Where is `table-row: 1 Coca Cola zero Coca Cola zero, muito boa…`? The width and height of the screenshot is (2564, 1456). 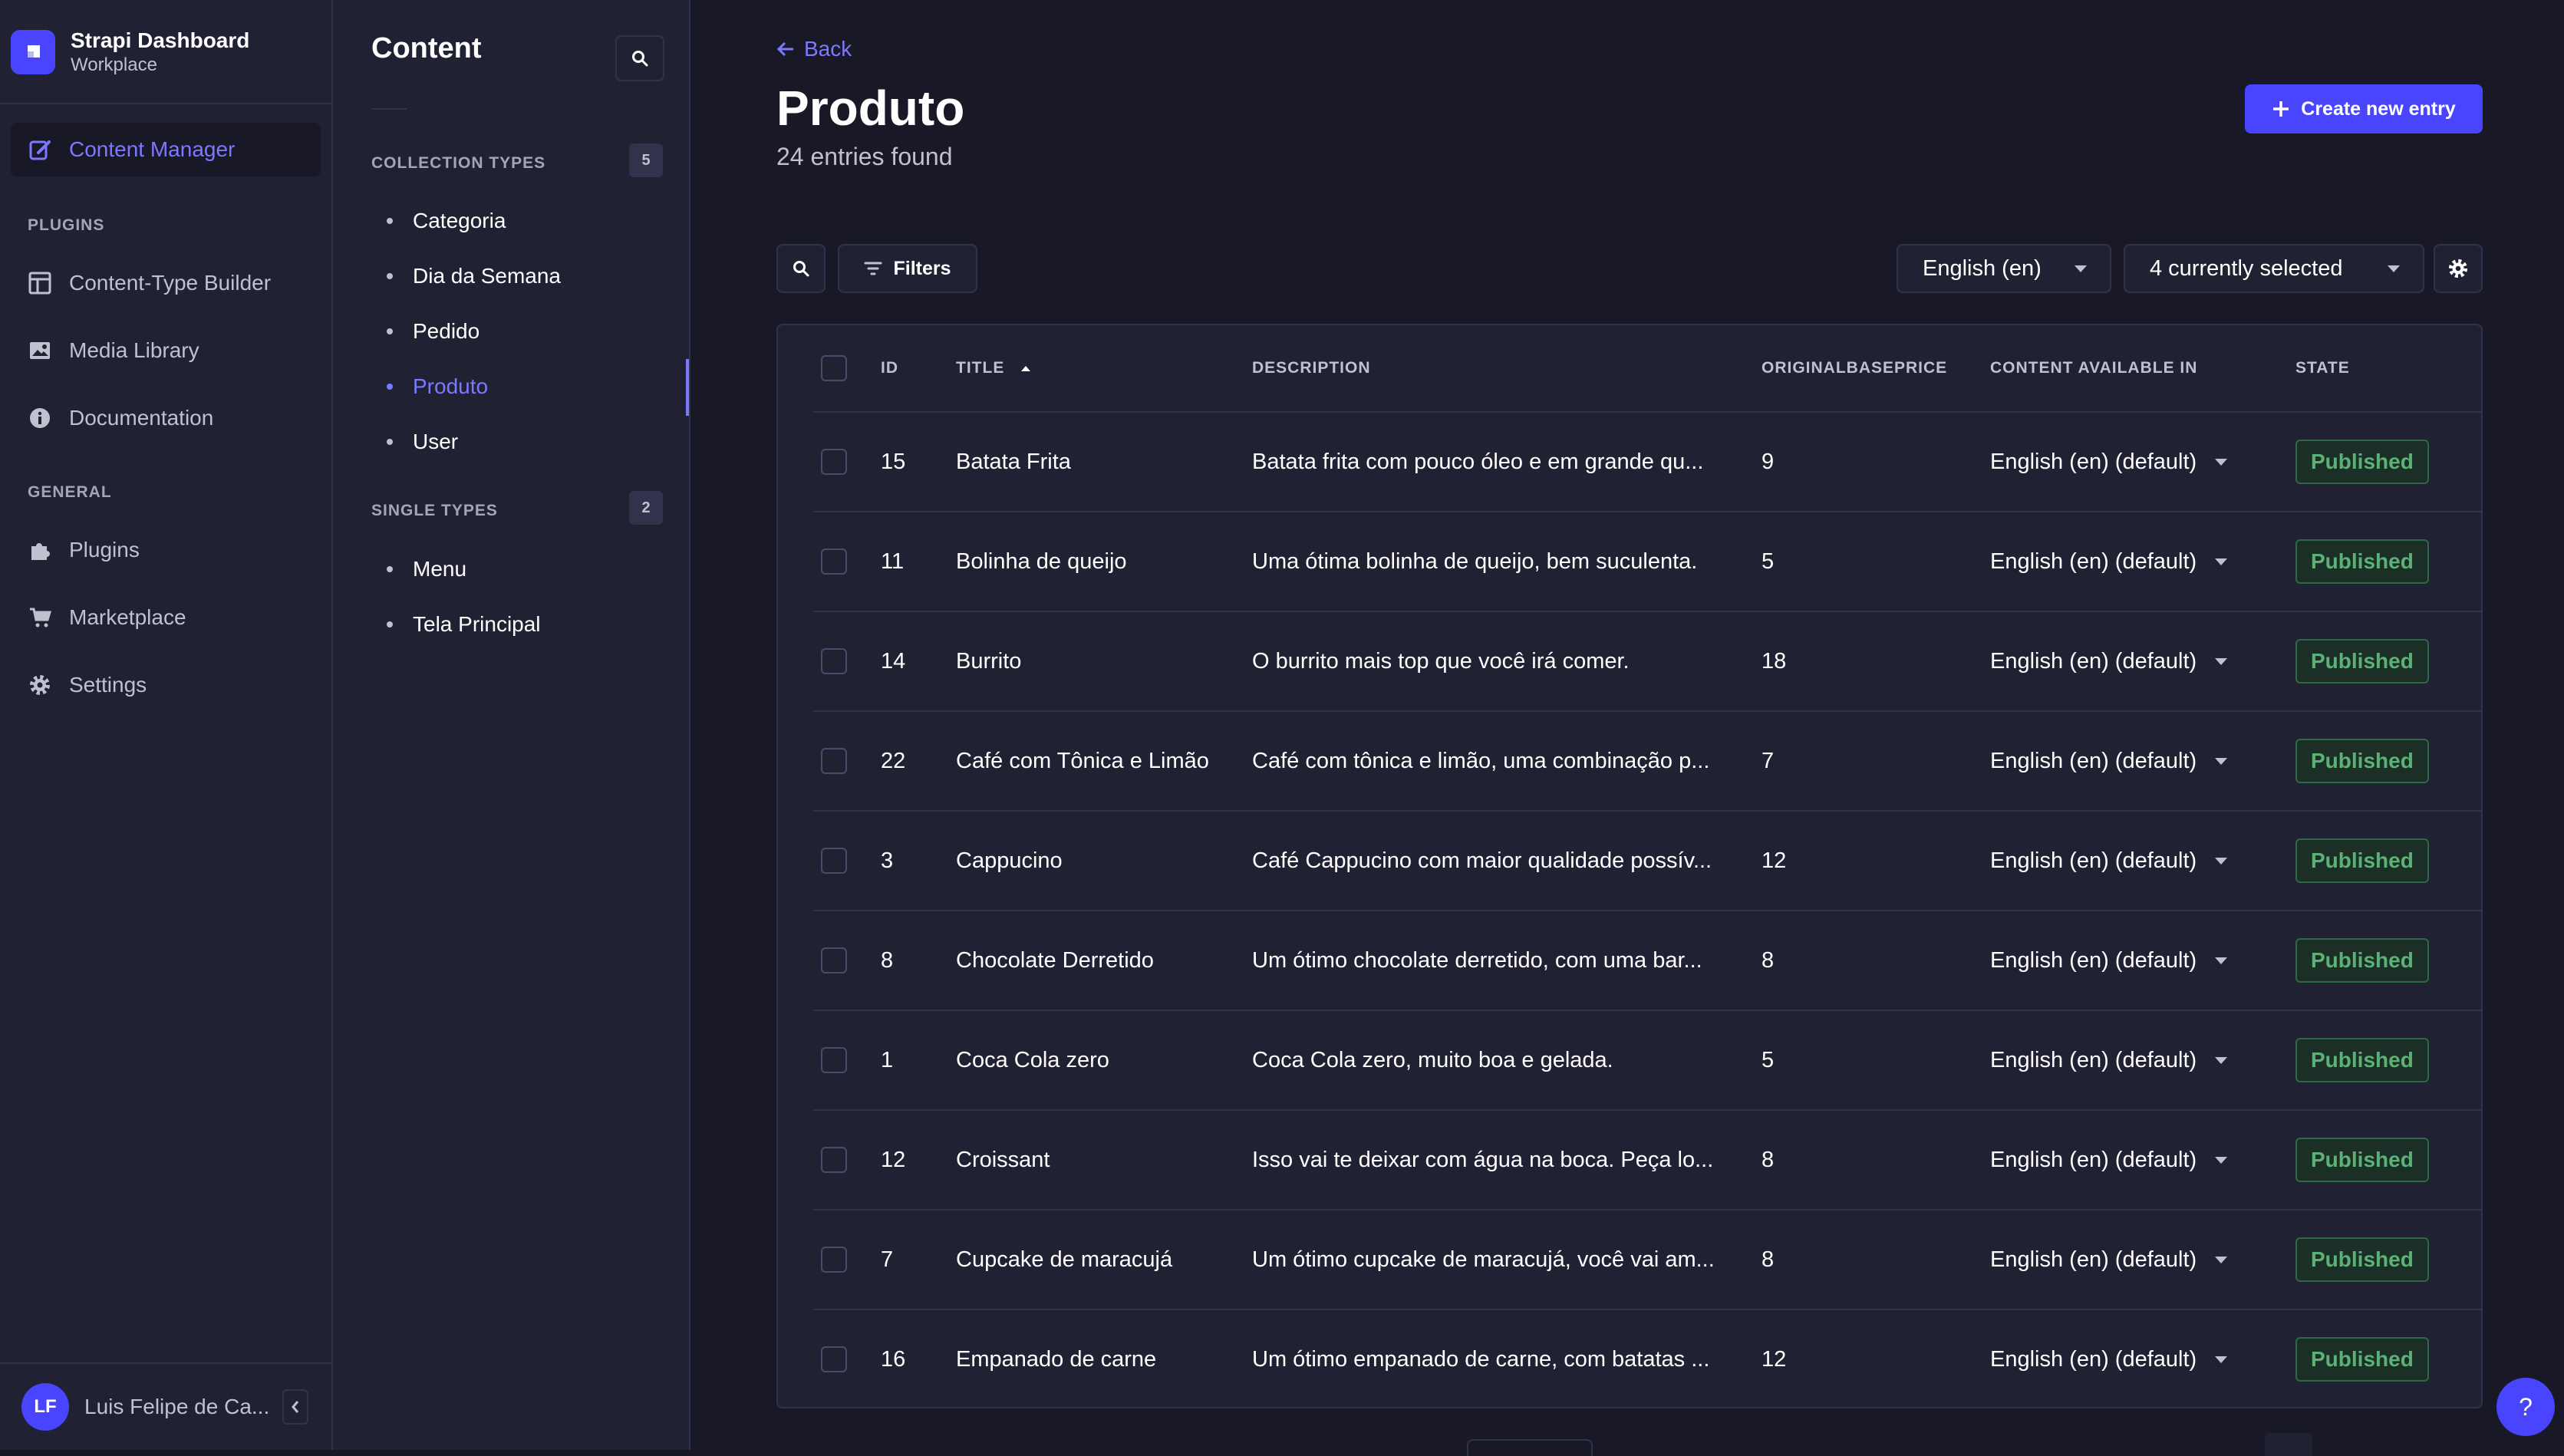
table-row: 1 Coca Cola zero Coca Cola zero, muito boa… is located at coordinates (1647, 1059).